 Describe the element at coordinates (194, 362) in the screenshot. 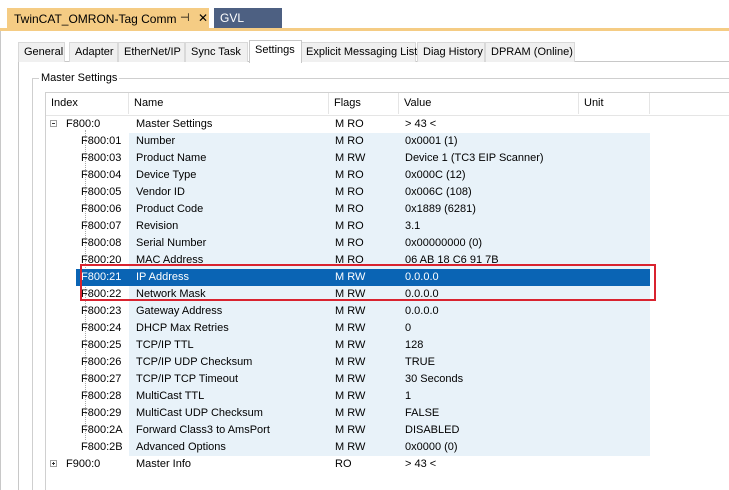

I see `name-cell: TCP/IP UDP Checksum` at that location.